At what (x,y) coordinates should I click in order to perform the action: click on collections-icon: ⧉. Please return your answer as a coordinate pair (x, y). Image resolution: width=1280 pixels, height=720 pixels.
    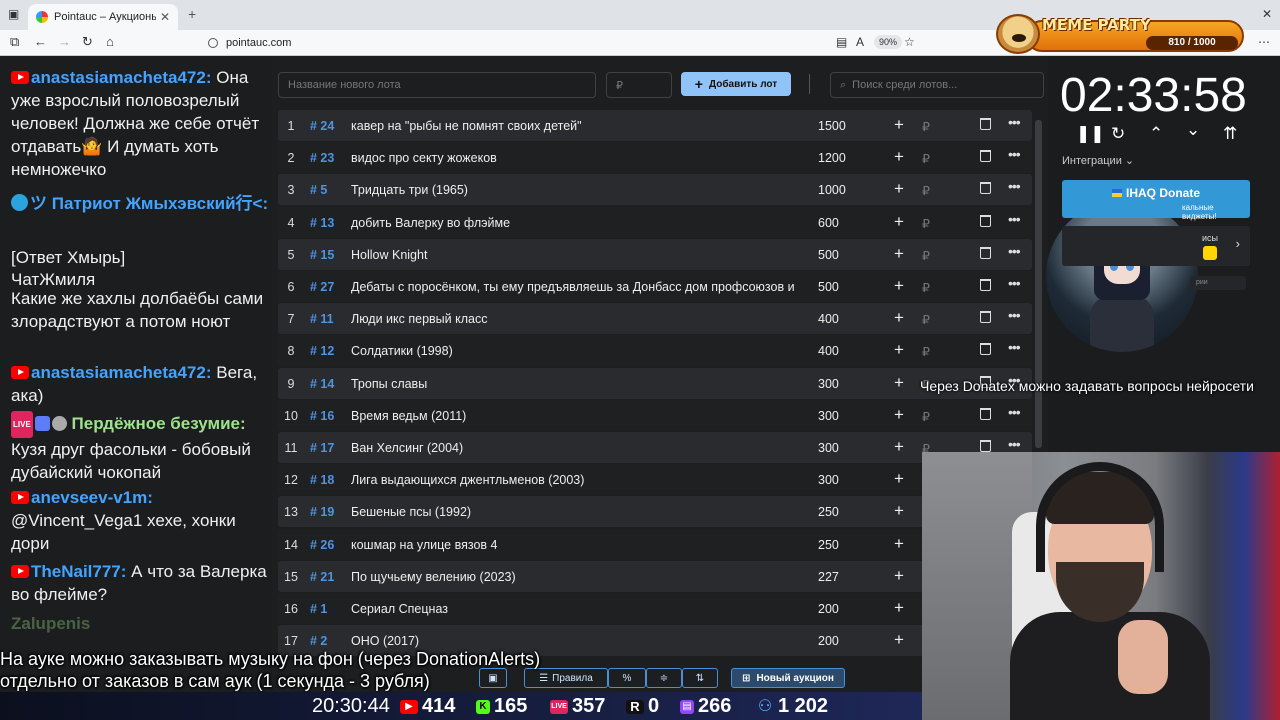
    Looking at the image, I should click on (14, 42).